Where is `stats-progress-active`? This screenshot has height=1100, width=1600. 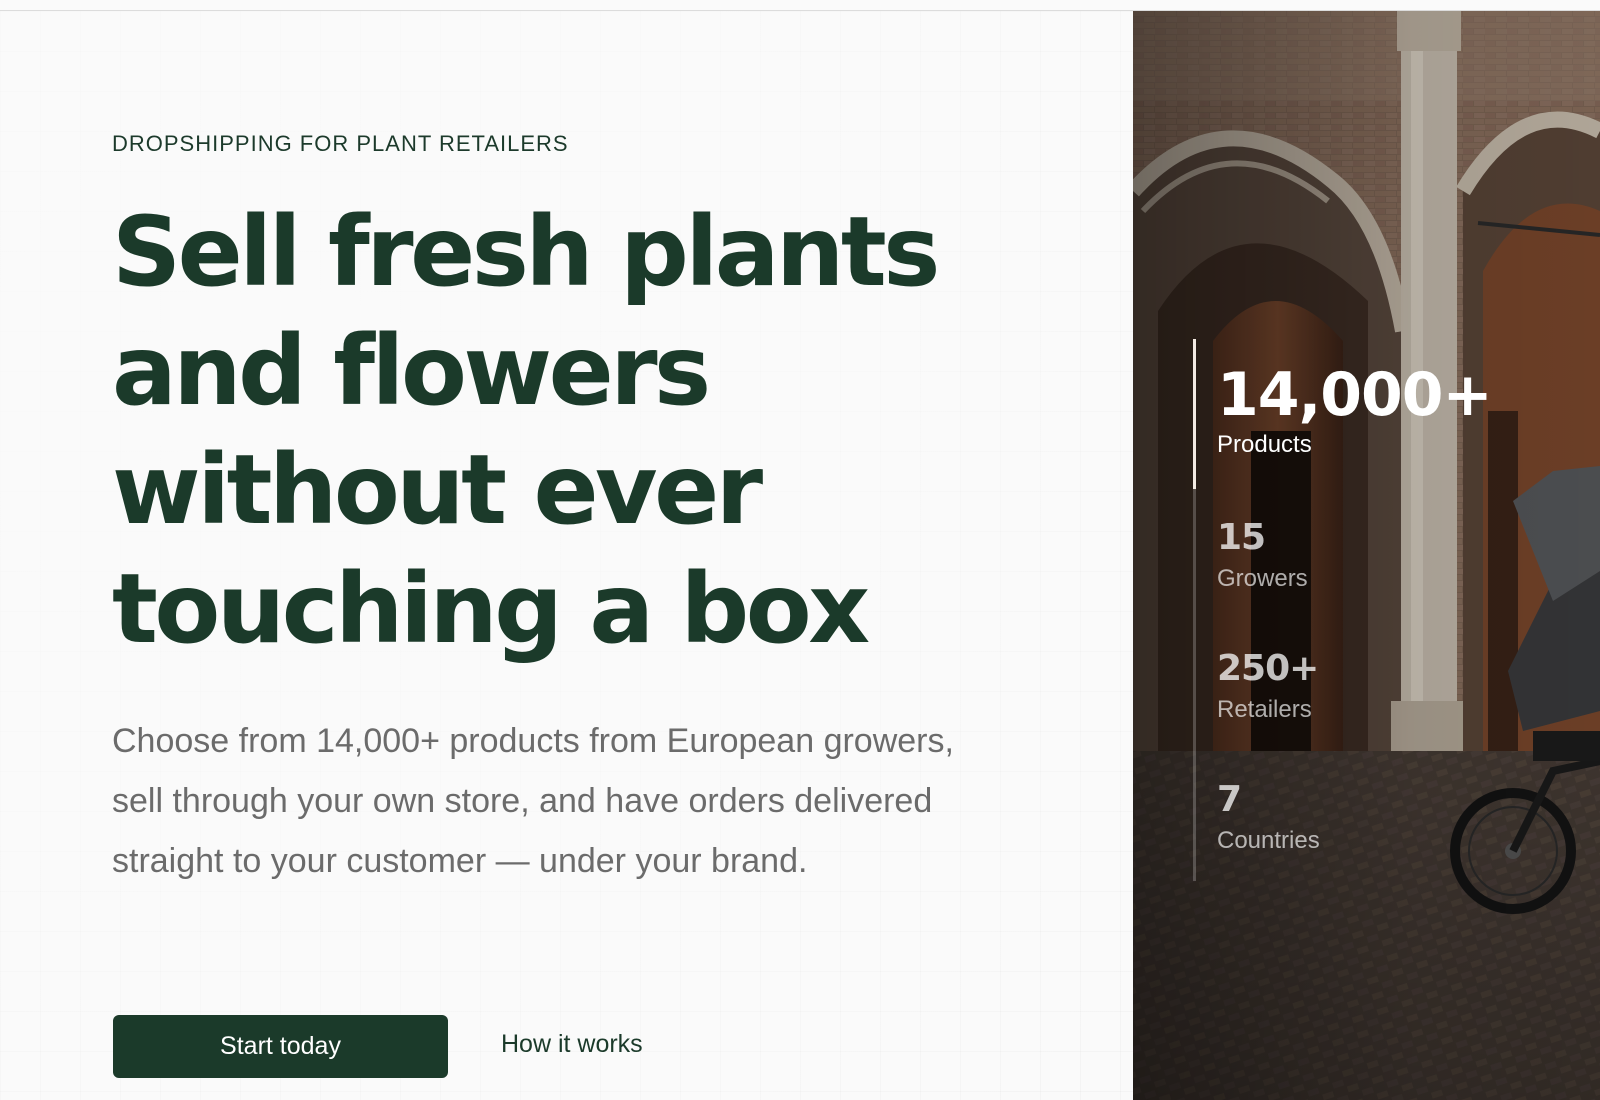
stats-progress-active is located at coordinates (1194, 414).